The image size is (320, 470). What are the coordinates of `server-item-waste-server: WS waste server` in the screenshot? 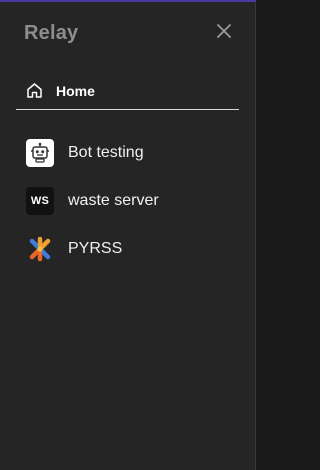 It's located at (131, 201).